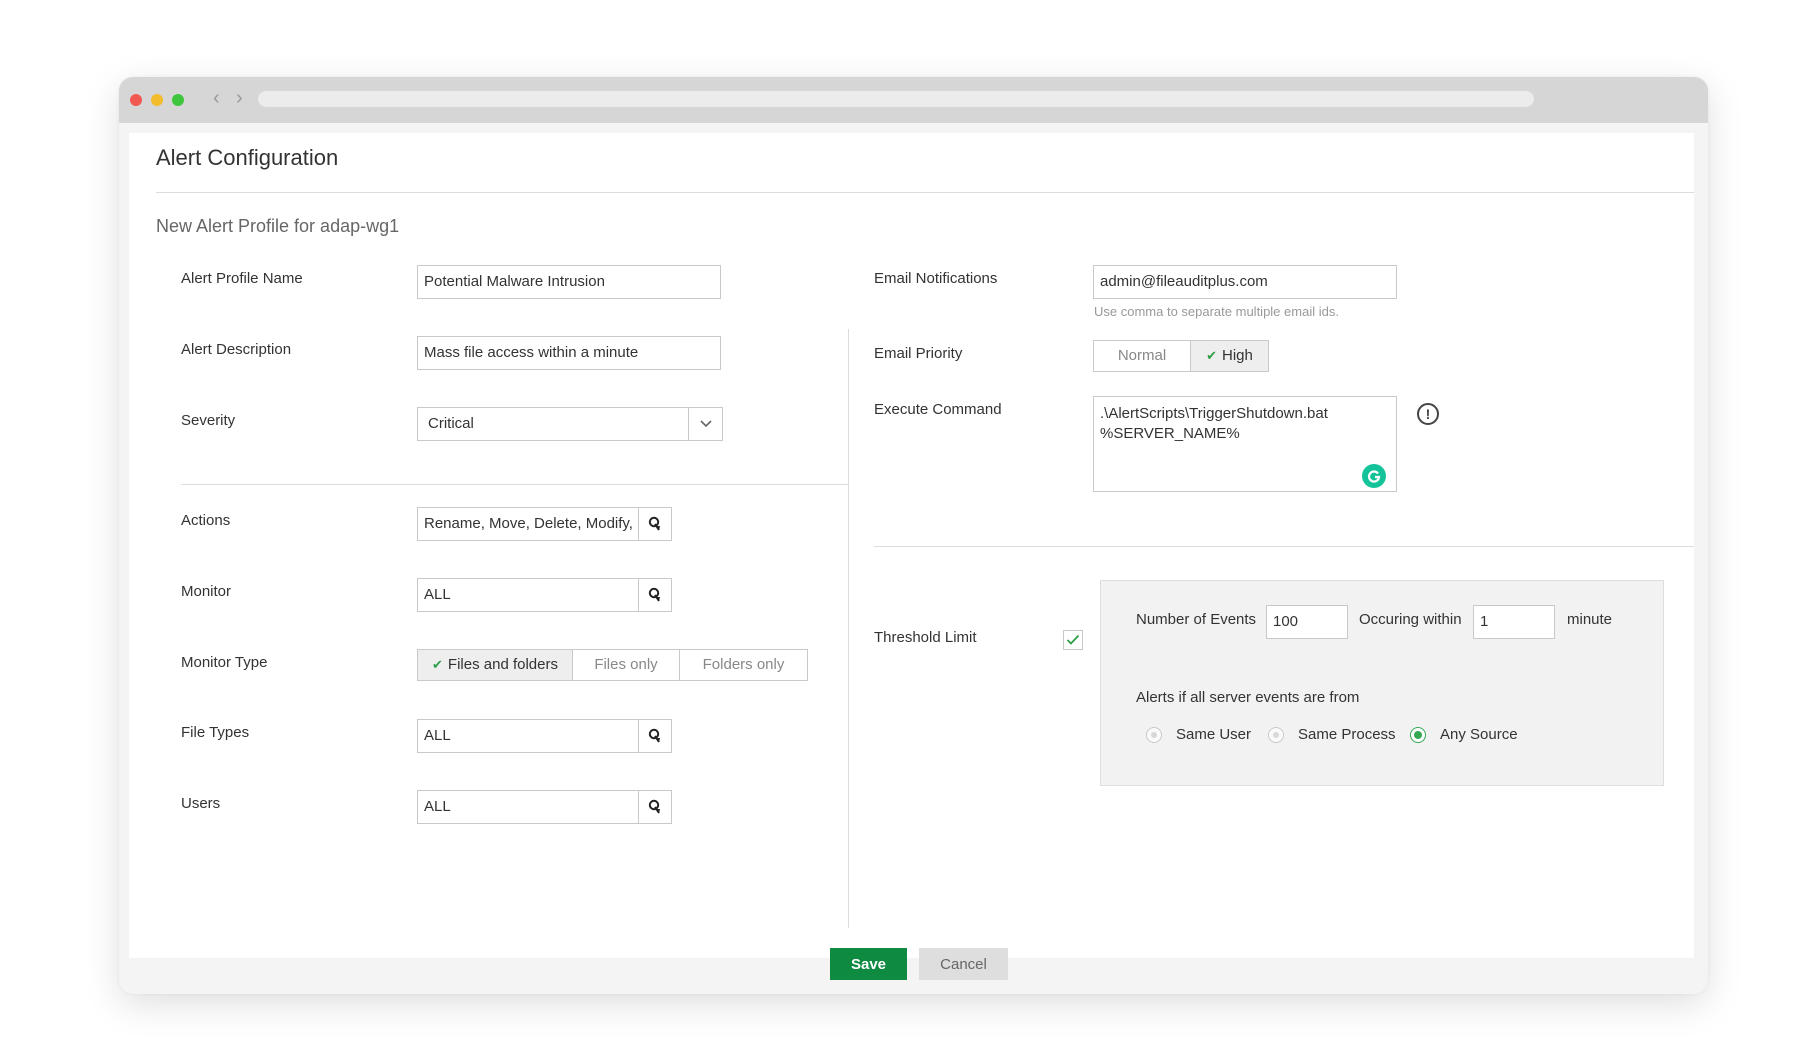 The height and width of the screenshot is (1055, 1815). What do you see at coordinates (1073, 640) in the screenshot?
I see `threshold-checkbox` at bounding box center [1073, 640].